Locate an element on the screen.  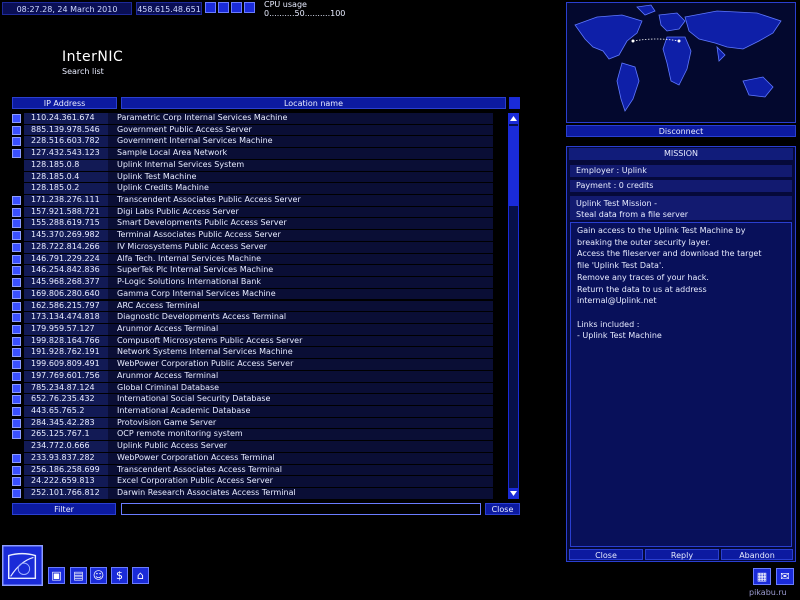
row-ip: 146.791.229.224 is located at coordinates (70, 259).